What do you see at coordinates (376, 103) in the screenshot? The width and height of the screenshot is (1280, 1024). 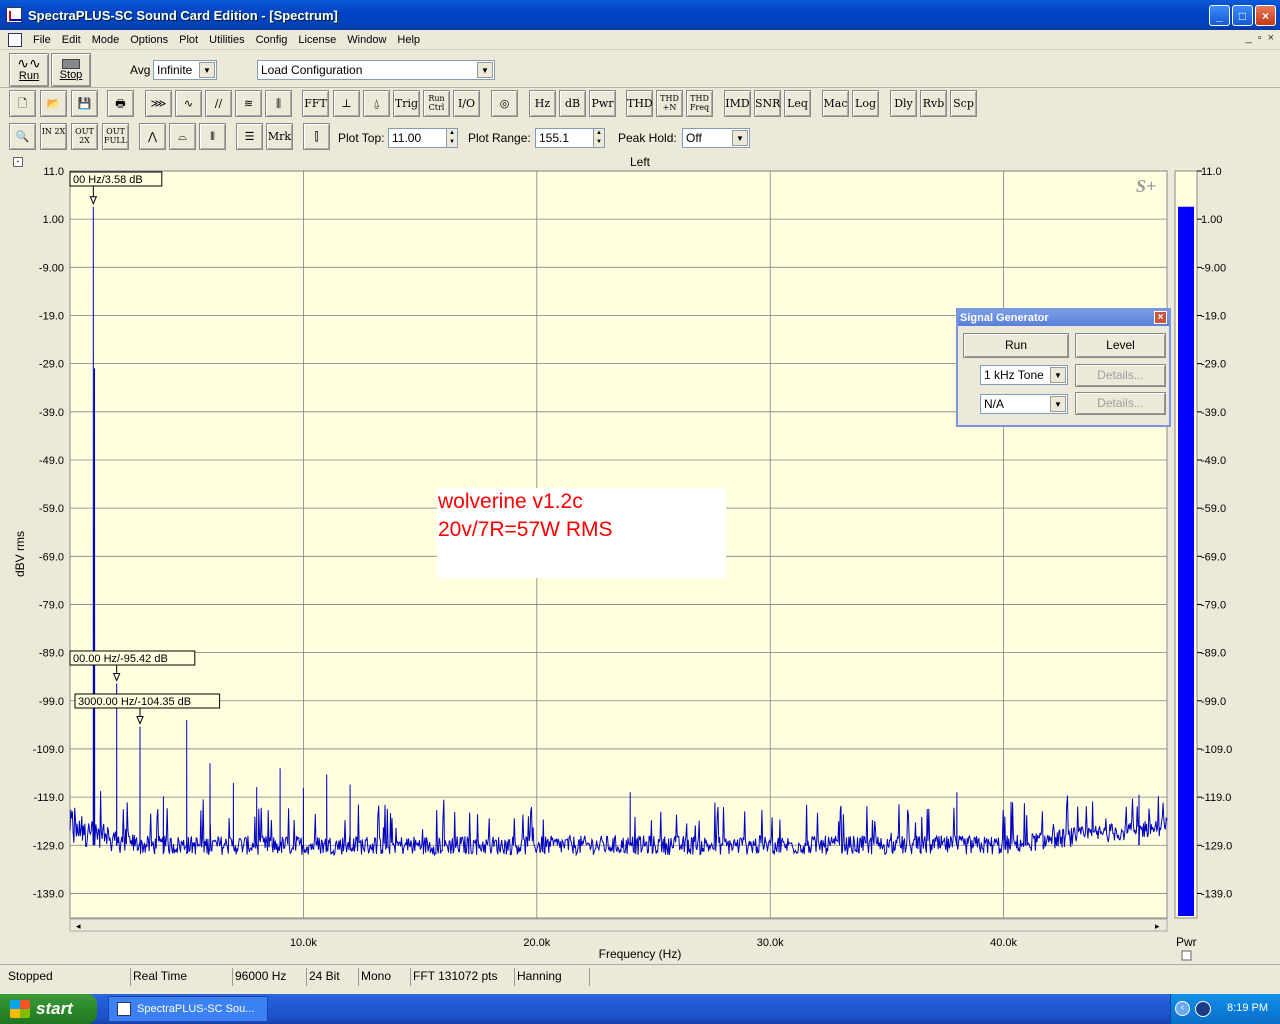 I see `averaging-icon: ⍙` at bounding box center [376, 103].